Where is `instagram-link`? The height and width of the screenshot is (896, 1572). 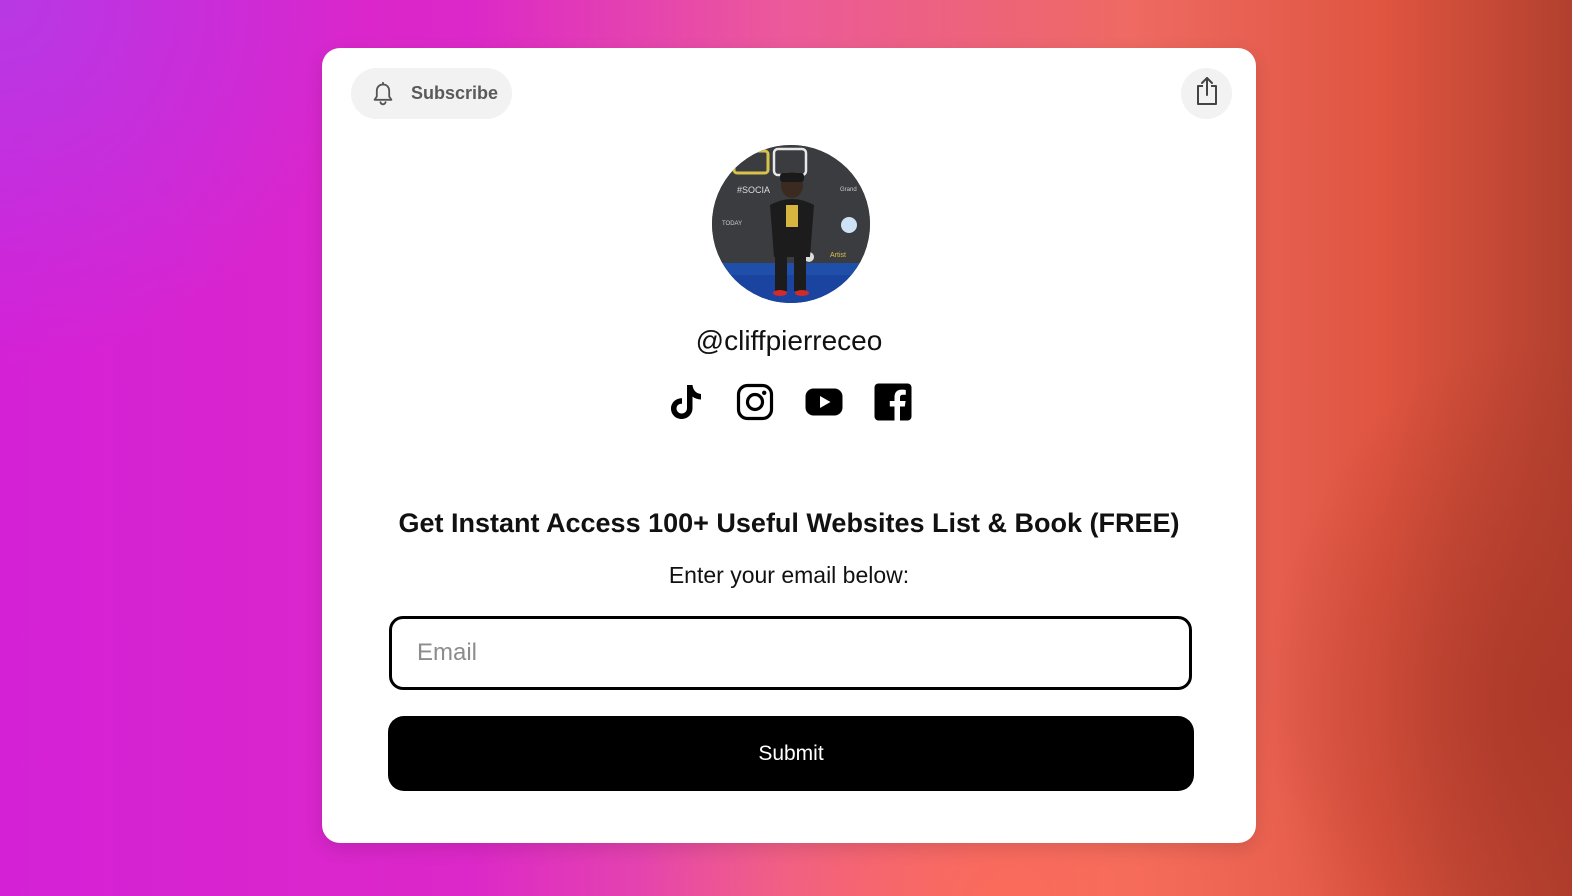
instagram-link is located at coordinates (755, 404).